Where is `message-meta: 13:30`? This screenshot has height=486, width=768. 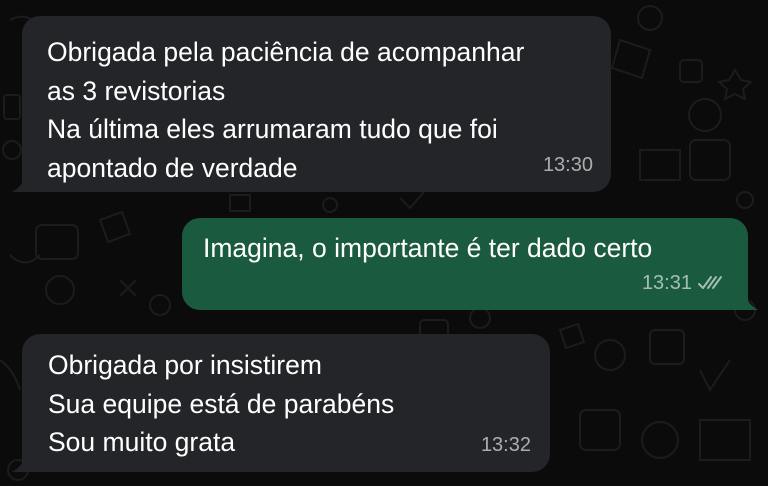 message-meta: 13:30 is located at coordinates (568, 165).